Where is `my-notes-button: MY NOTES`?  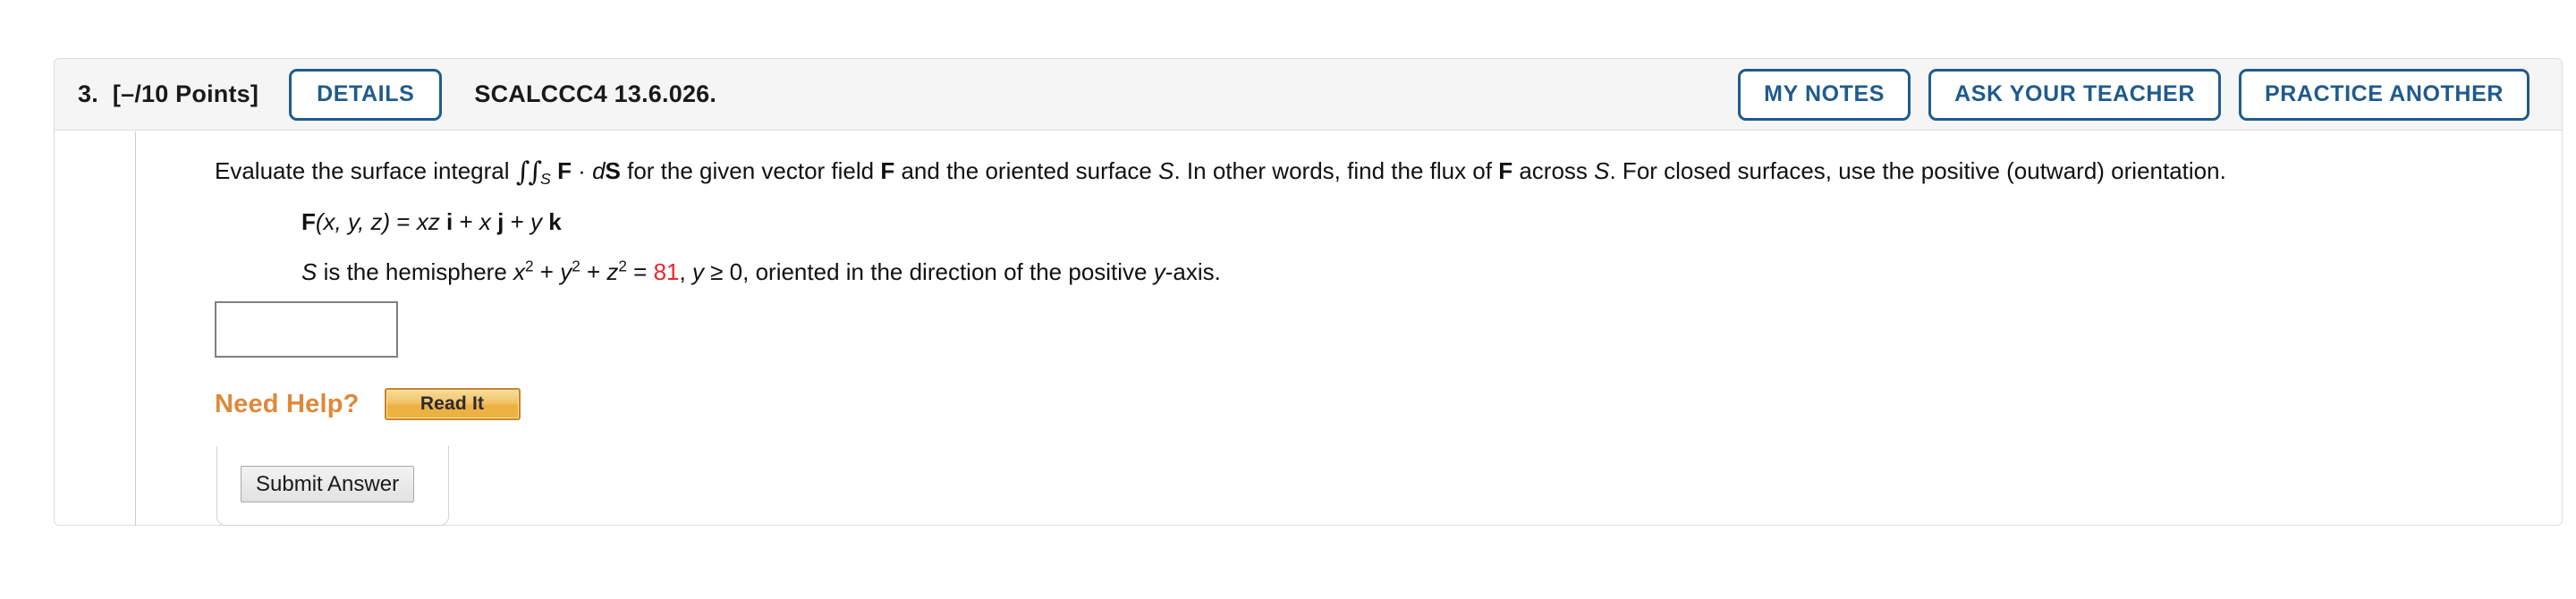 my-notes-button: MY NOTES is located at coordinates (1824, 94).